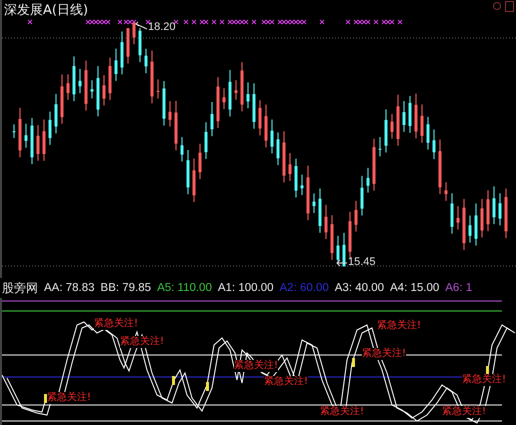 Image resolution: width=516 pixels, height=425 pixels. I want to click on document-icon, so click(509, 6).